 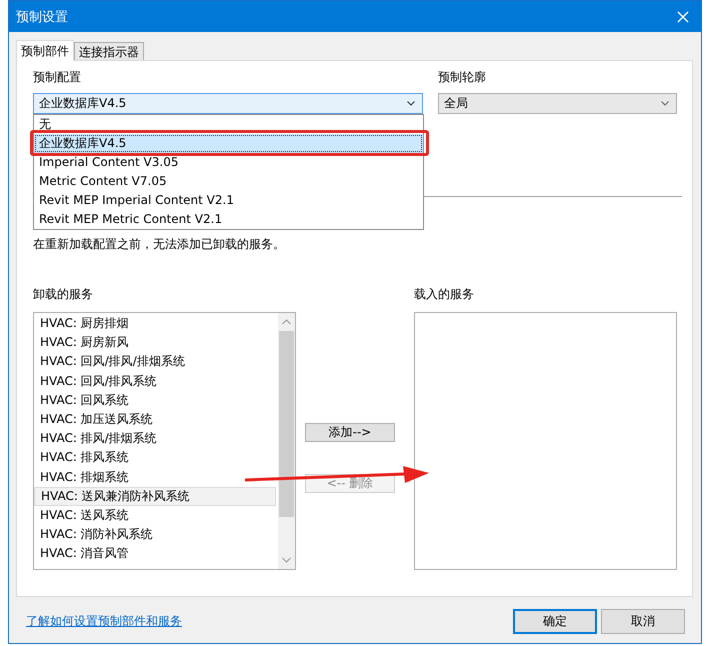 What do you see at coordinates (287, 560) in the screenshot?
I see `scroll-down-icon` at bounding box center [287, 560].